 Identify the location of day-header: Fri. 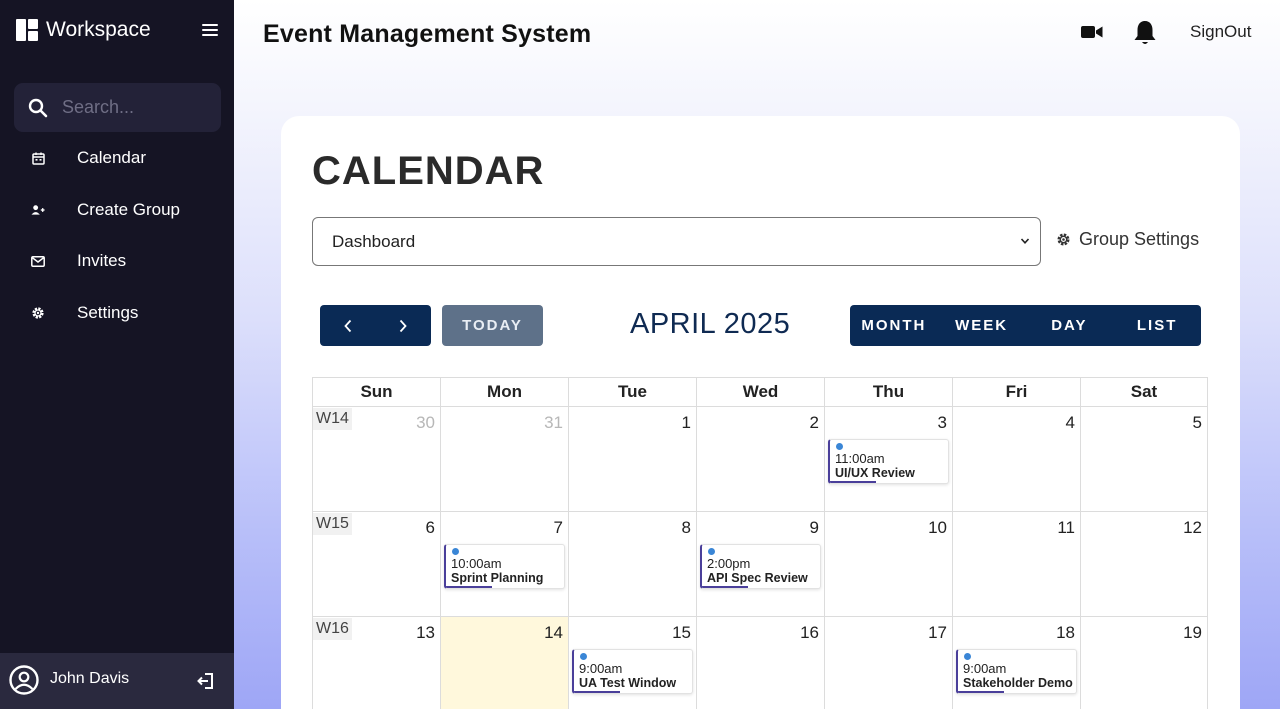
(1017, 392).